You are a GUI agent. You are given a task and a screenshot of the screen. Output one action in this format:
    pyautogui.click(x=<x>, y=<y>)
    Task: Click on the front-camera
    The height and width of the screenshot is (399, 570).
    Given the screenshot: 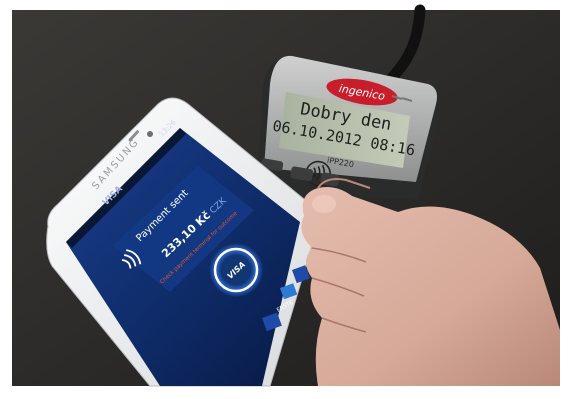 What is the action you would take?
    pyautogui.click(x=150, y=134)
    